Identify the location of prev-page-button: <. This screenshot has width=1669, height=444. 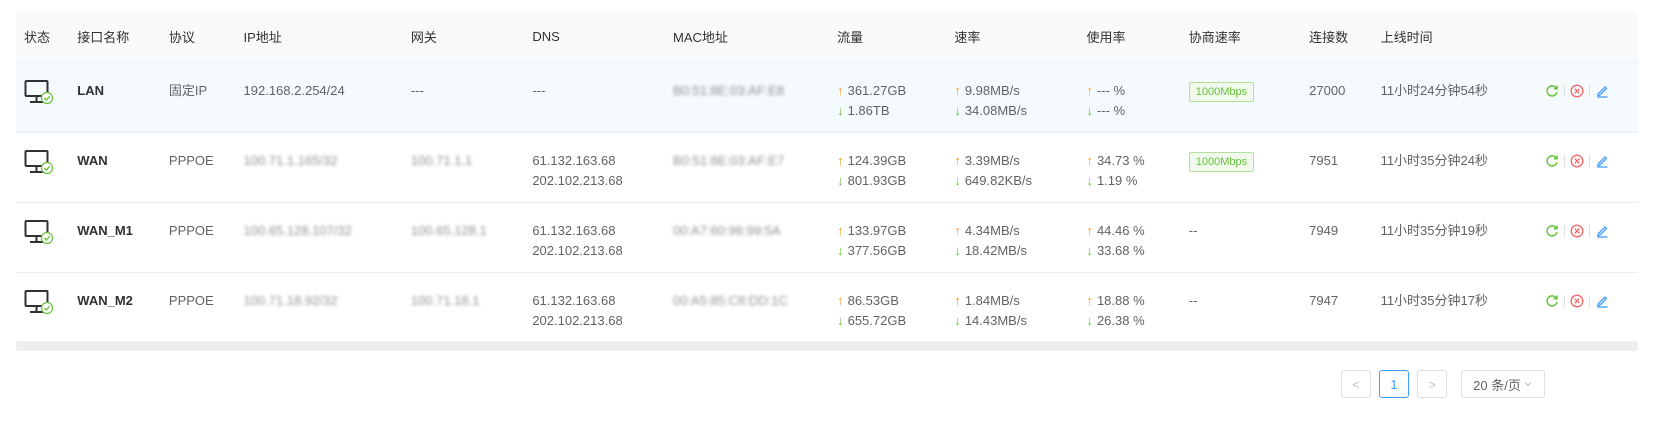
(1356, 384).